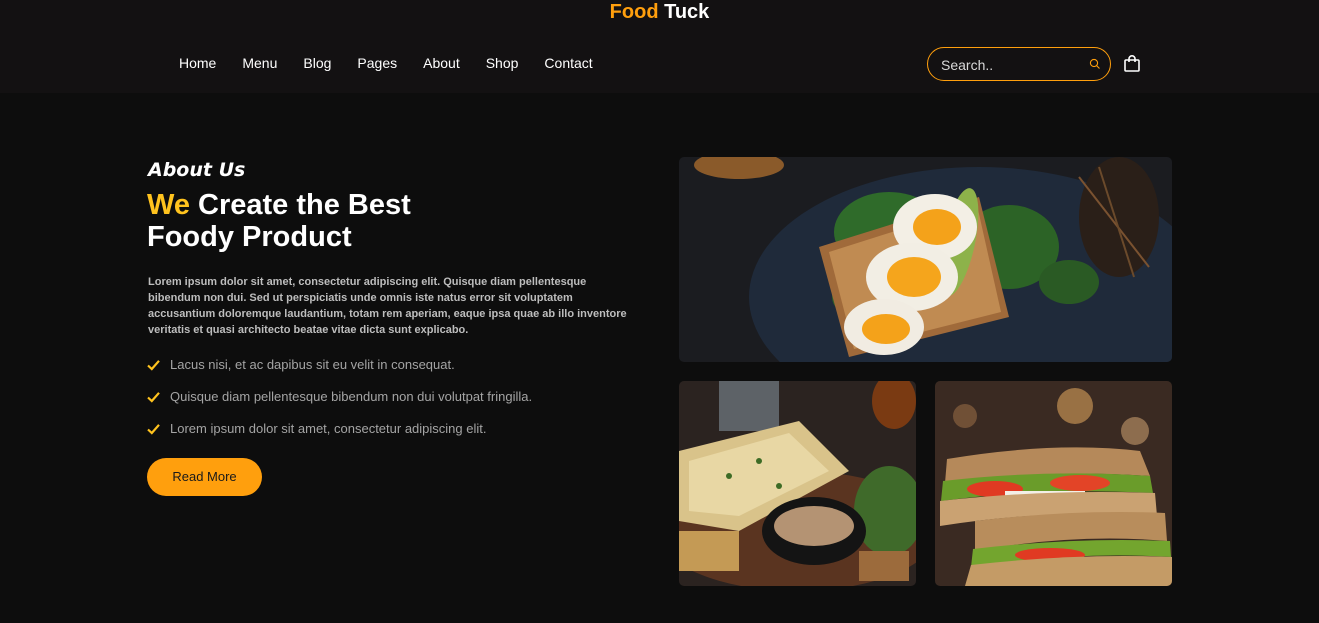 This screenshot has width=1319, height=623. What do you see at coordinates (197, 63) in the screenshot?
I see `nav-home: Home` at bounding box center [197, 63].